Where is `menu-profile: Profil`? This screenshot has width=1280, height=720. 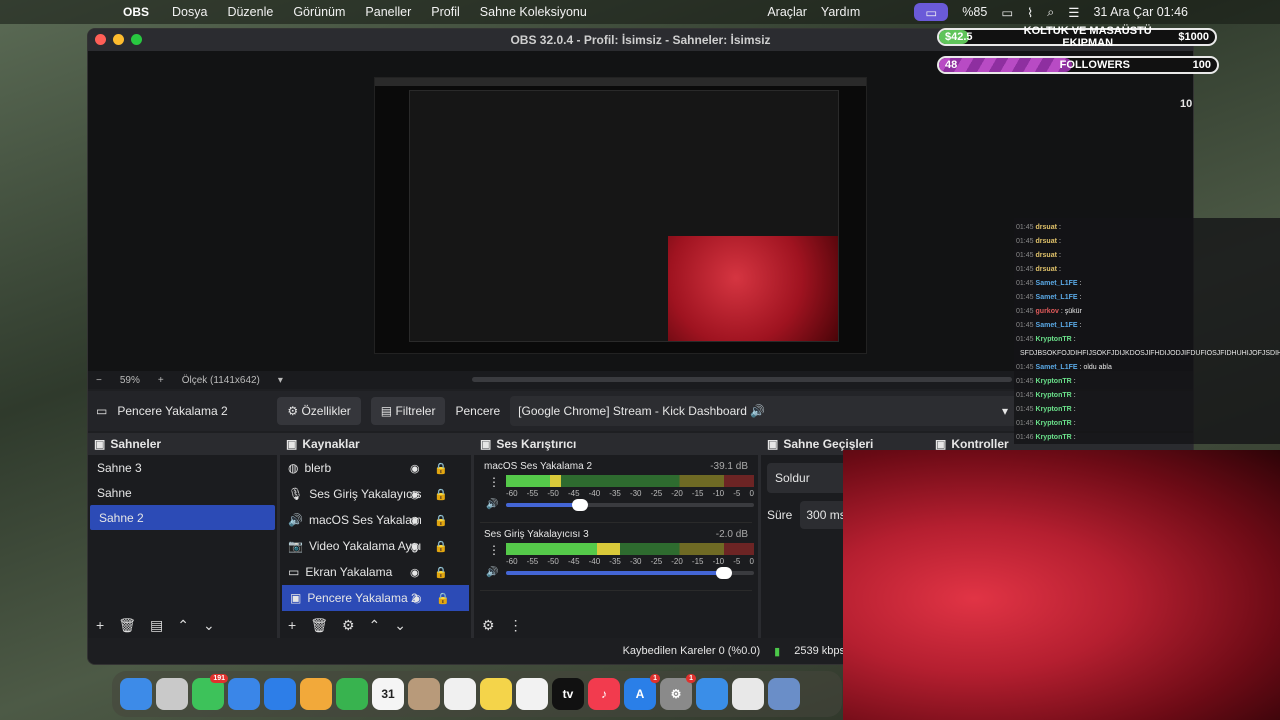
menu-profile: Profil is located at coordinates (445, 12).